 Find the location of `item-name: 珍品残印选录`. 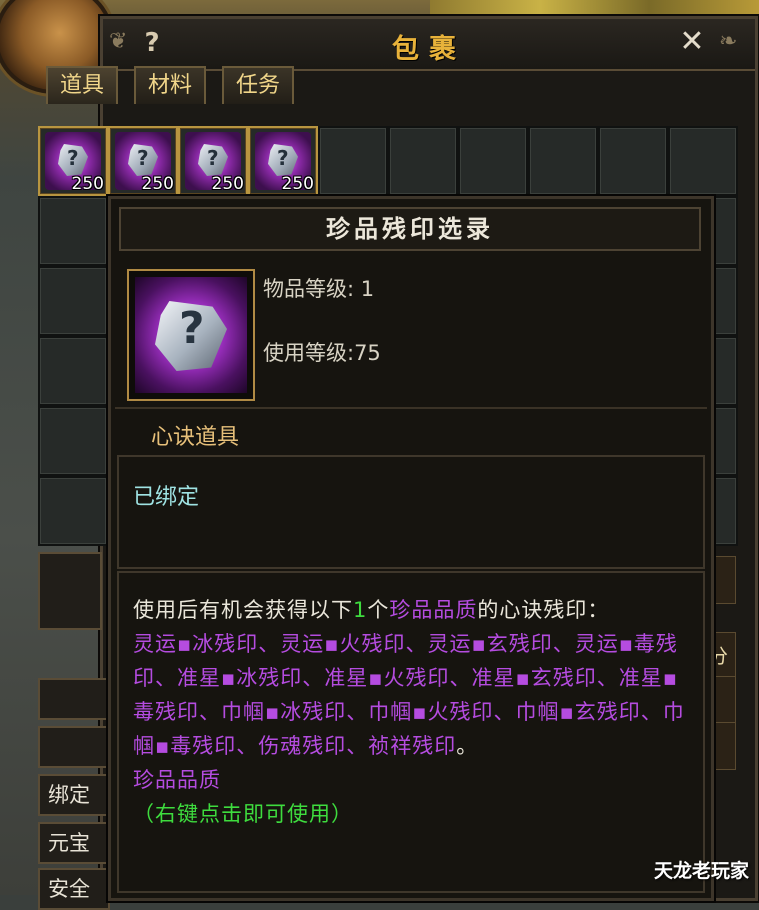

item-name: 珍品残印选录 is located at coordinates (410, 229).